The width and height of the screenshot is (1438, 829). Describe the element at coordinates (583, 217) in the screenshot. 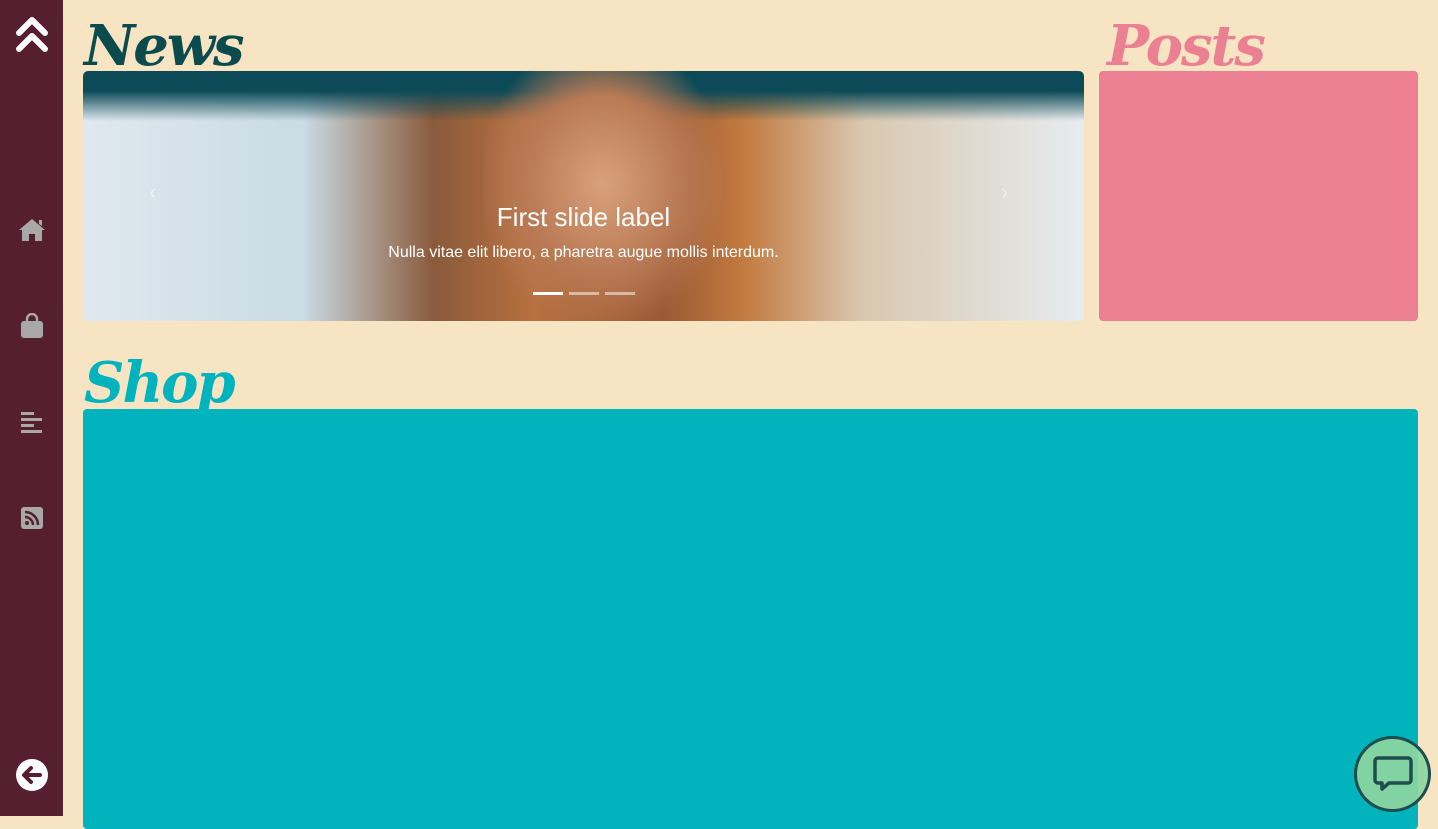

I see `slide-title: First slide label` at that location.